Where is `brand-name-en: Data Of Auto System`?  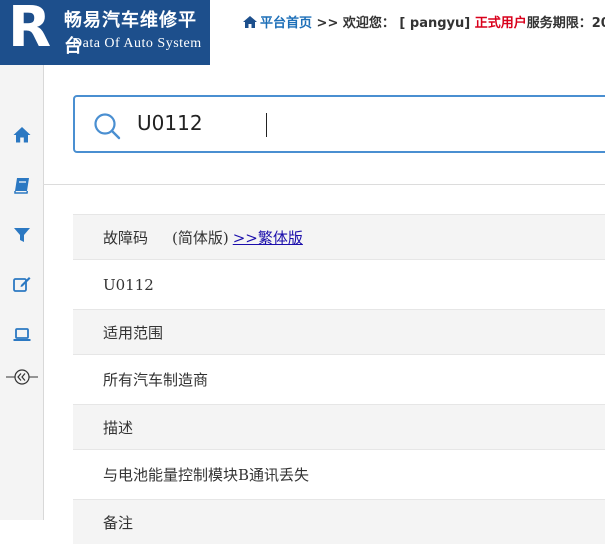
brand-name-en: Data Of Auto System is located at coordinates (137, 43).